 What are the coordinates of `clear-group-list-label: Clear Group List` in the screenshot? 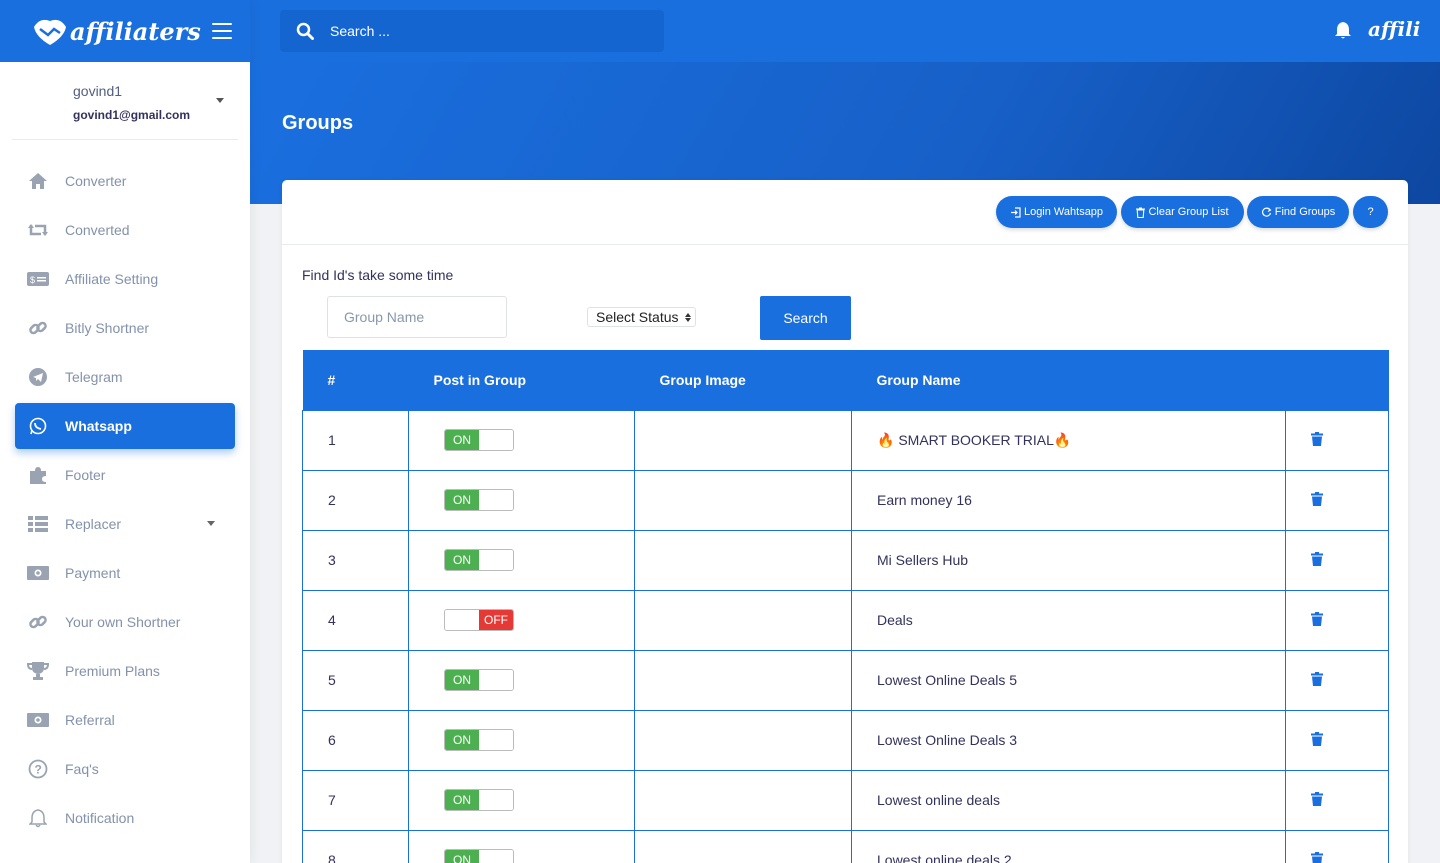 It's located at (1188, 212).